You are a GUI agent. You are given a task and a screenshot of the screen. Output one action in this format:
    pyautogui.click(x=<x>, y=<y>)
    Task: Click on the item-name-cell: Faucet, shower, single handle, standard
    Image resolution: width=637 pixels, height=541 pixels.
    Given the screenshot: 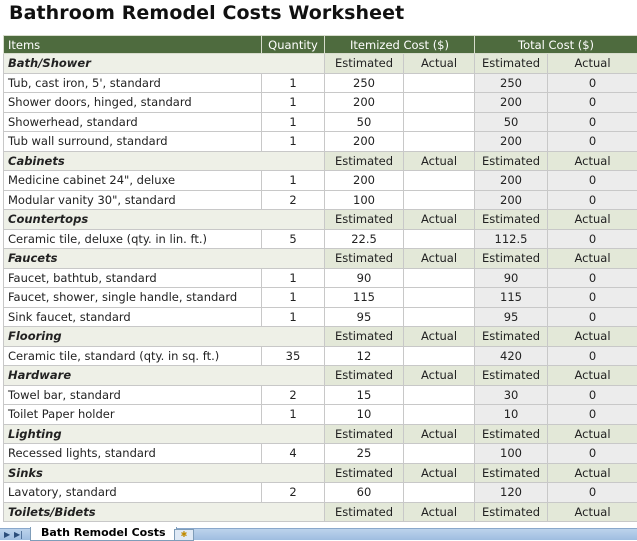 What is the action you would take?
    pyautogui.click(x=133, y=298)
    